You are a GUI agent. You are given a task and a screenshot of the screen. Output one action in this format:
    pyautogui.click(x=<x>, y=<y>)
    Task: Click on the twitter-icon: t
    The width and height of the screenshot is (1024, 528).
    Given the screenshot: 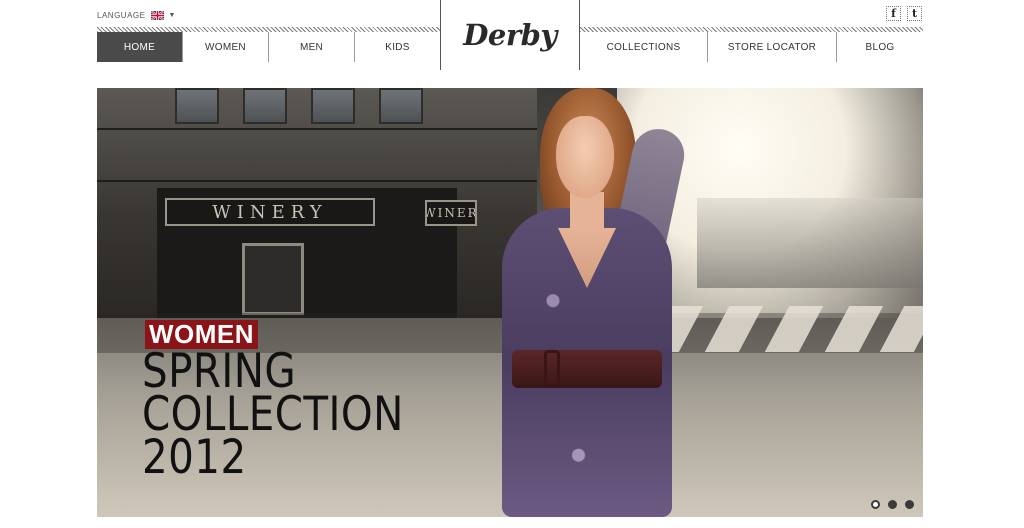 What is the action you would take?
    pyautogui.click(x=914, y=13)
    